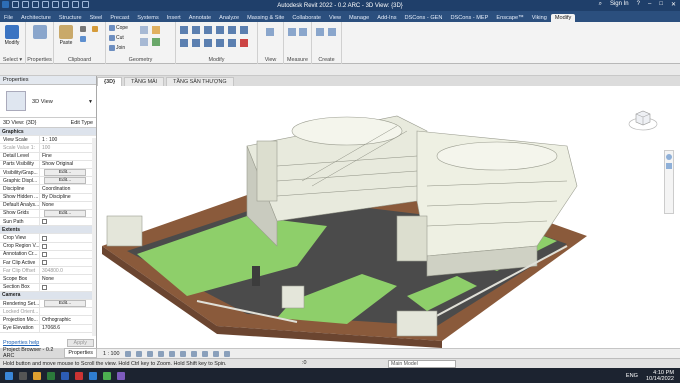 Image resolution: width=680 pixels, height=383 pixels. What do you see at coordinates (68, 156) in the screenshot?
I see `property-value: Fine` at bounding box center [68, 156].